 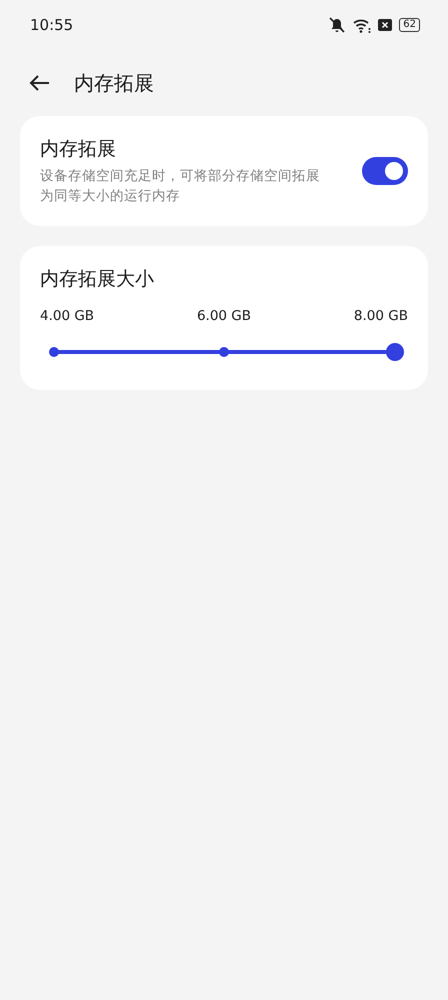 What do you see at coordinates (385, 25) in the screenshot?
I see `no-sim-icon` at bounding box center [385, 25].